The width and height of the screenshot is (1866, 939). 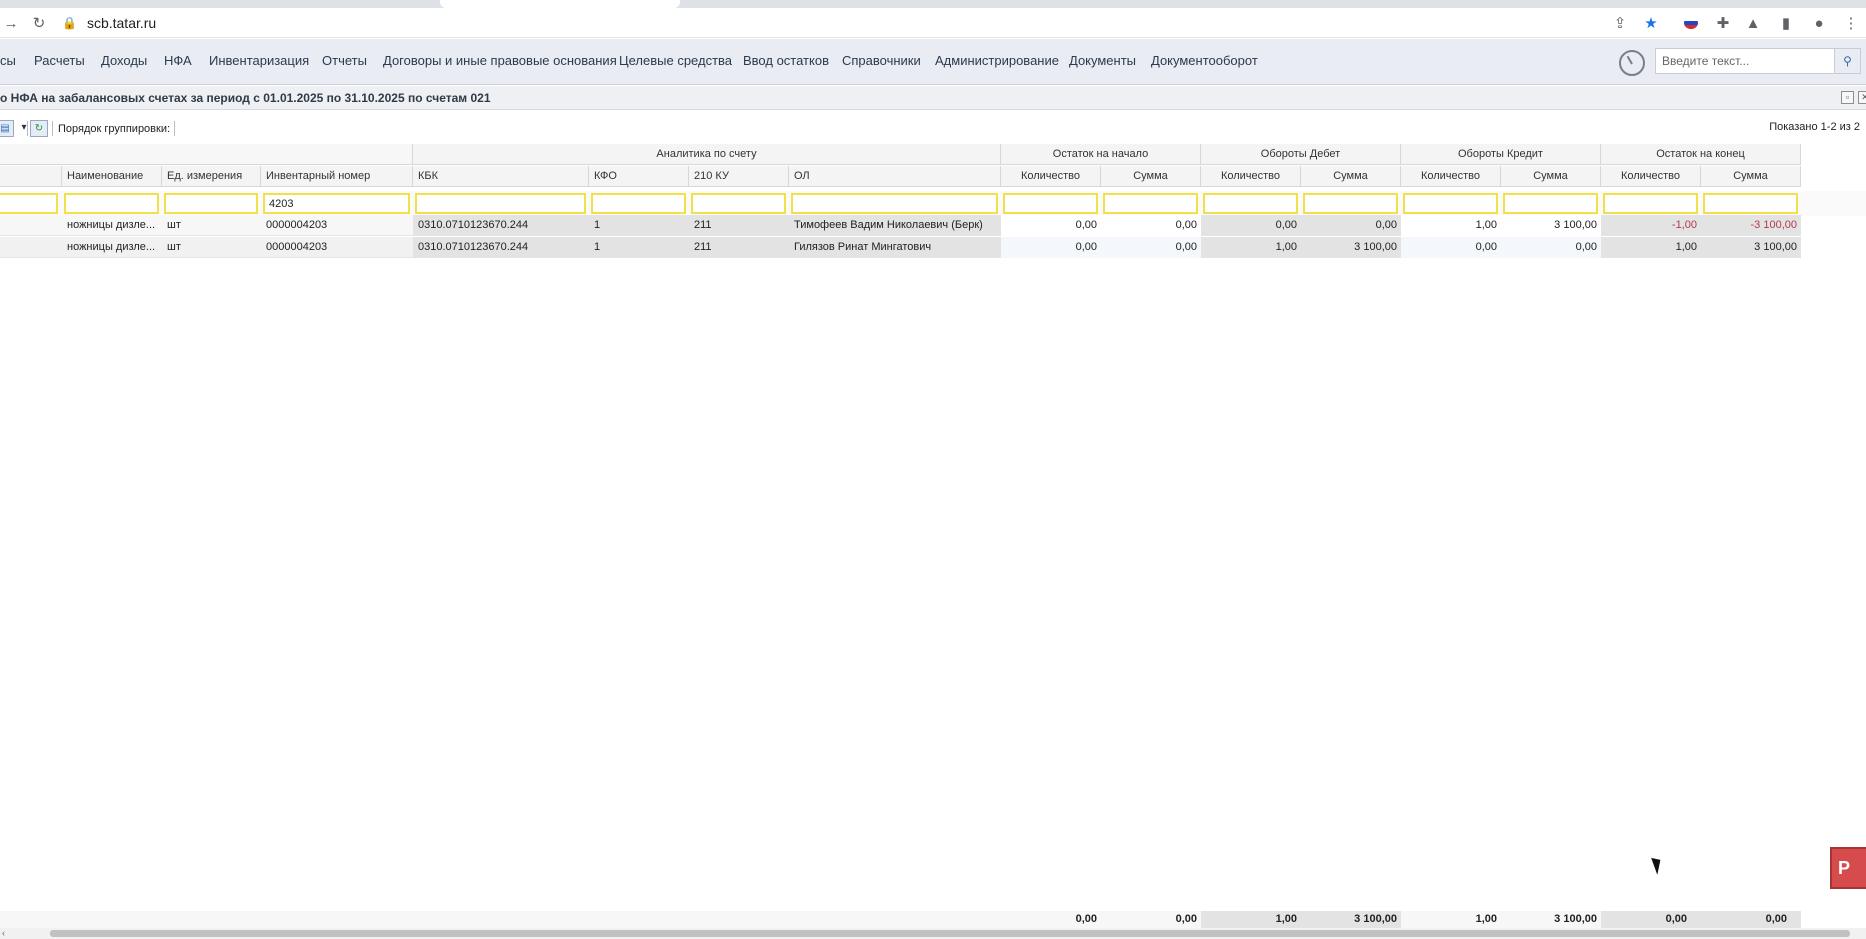 I want to click on header-unit: Ед. измерения, so click(x=211, y=176).